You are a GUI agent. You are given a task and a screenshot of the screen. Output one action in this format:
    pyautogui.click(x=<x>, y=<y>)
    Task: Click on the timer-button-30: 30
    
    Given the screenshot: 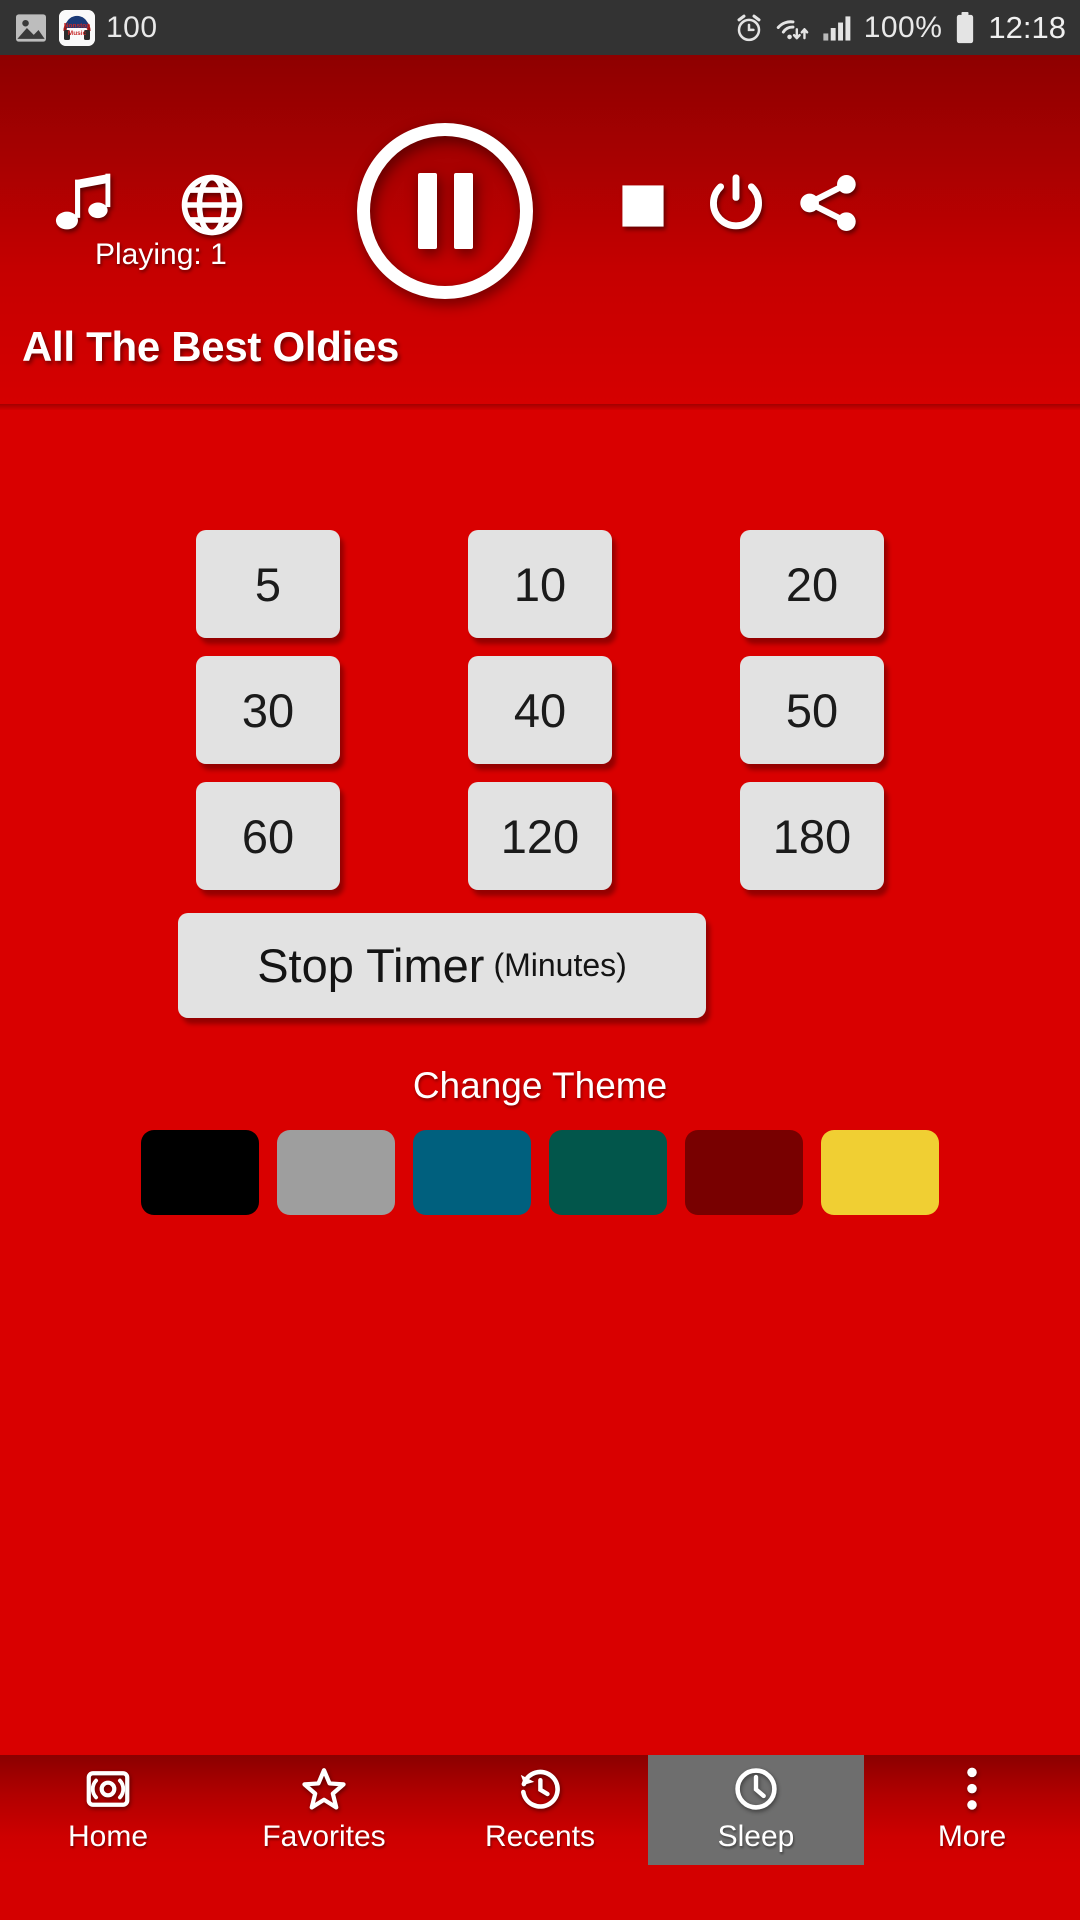 What is the action you would take?
    pyautogui.click(x=268, y=710)
    